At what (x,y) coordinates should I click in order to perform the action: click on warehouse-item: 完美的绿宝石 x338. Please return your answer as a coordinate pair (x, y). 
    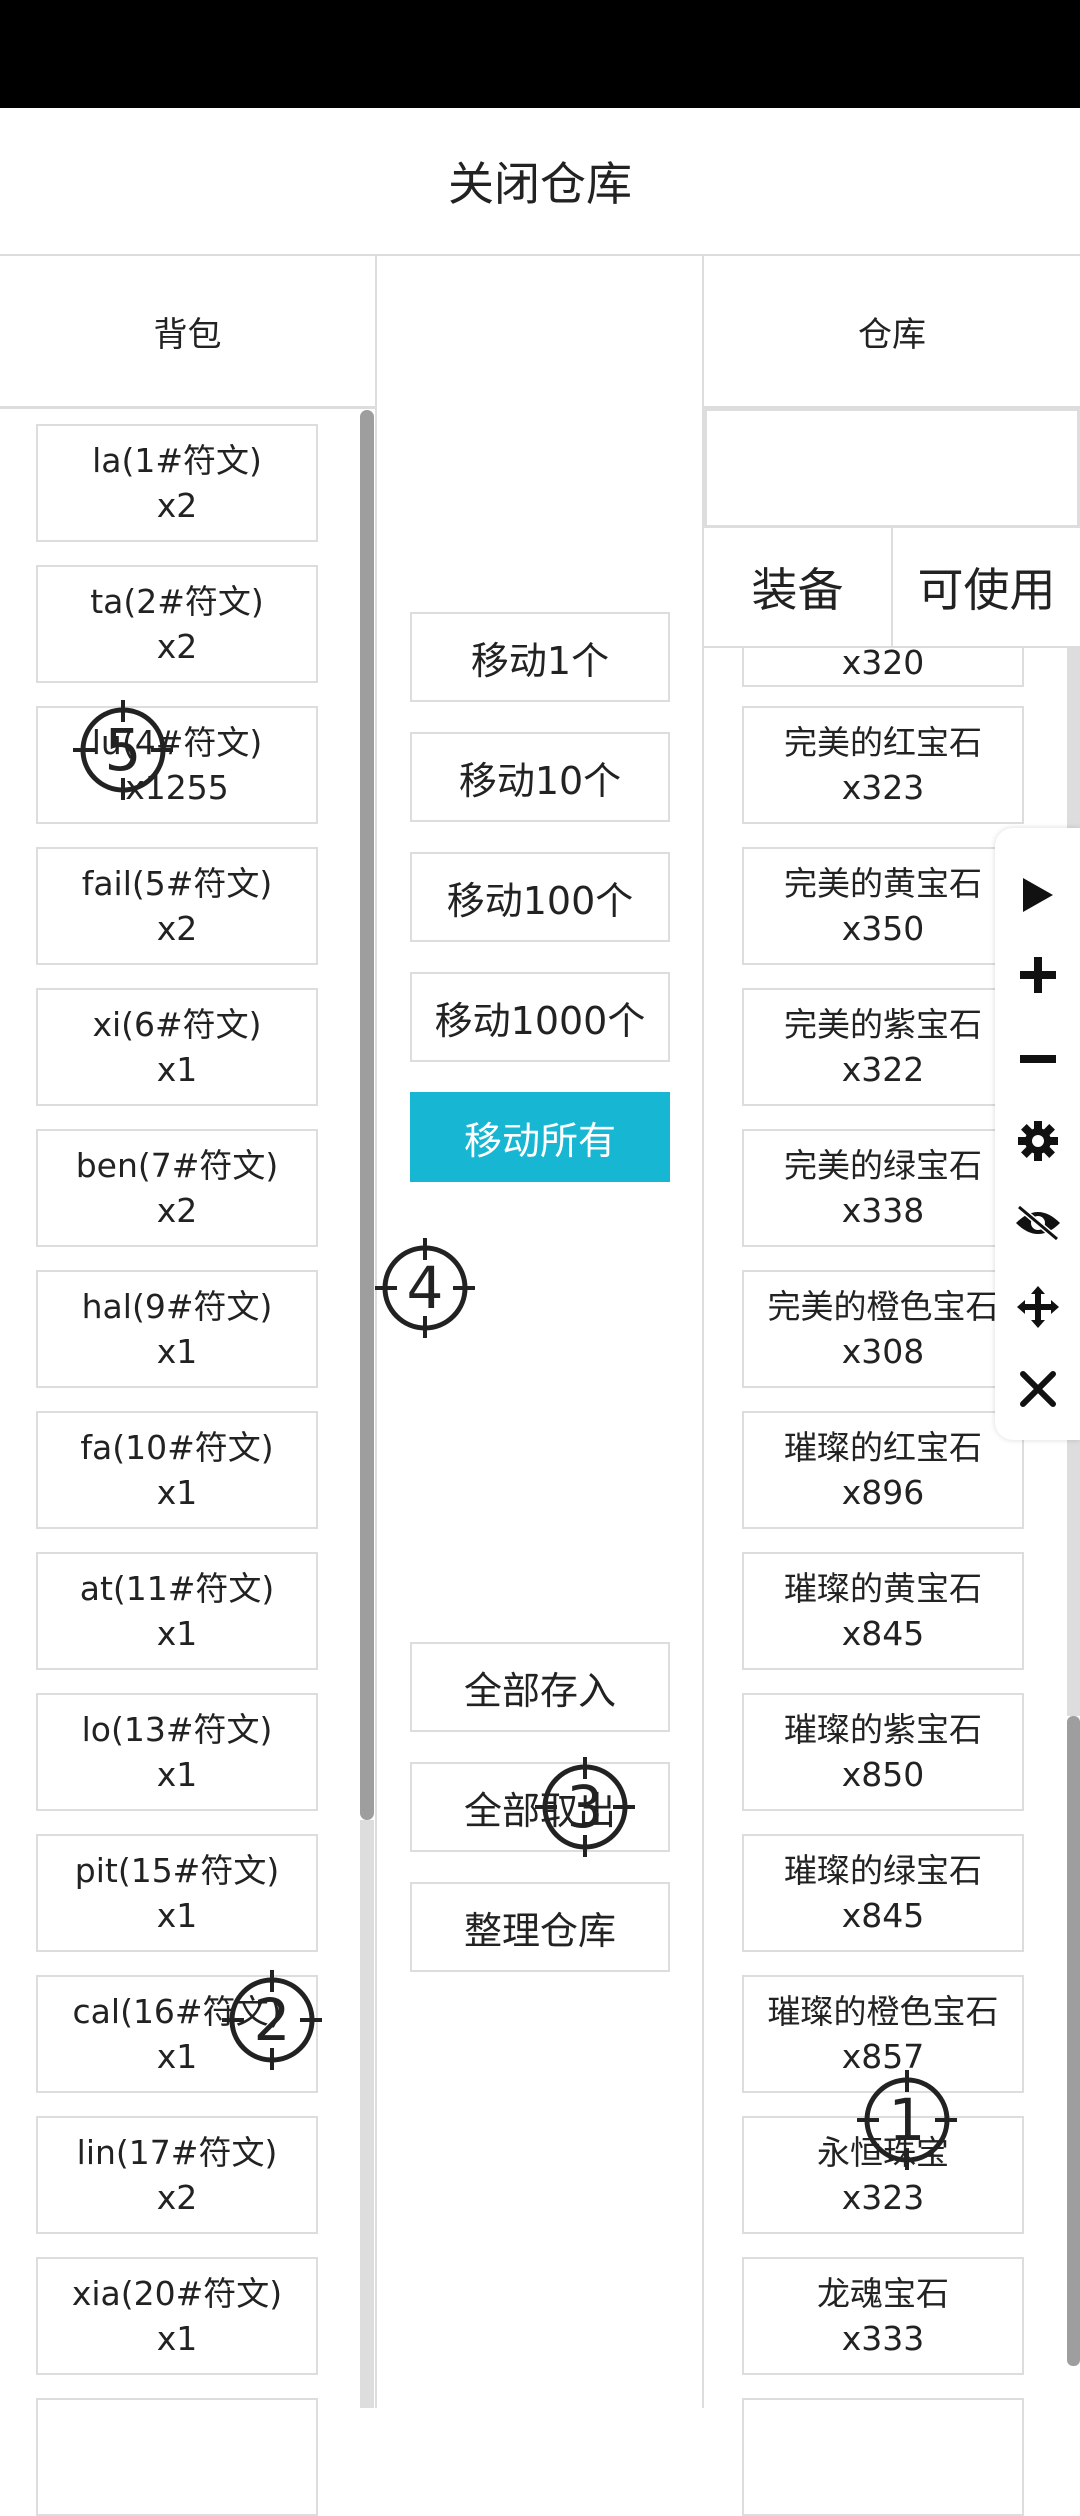
    Looking at the image, I should click on (883, 1188).